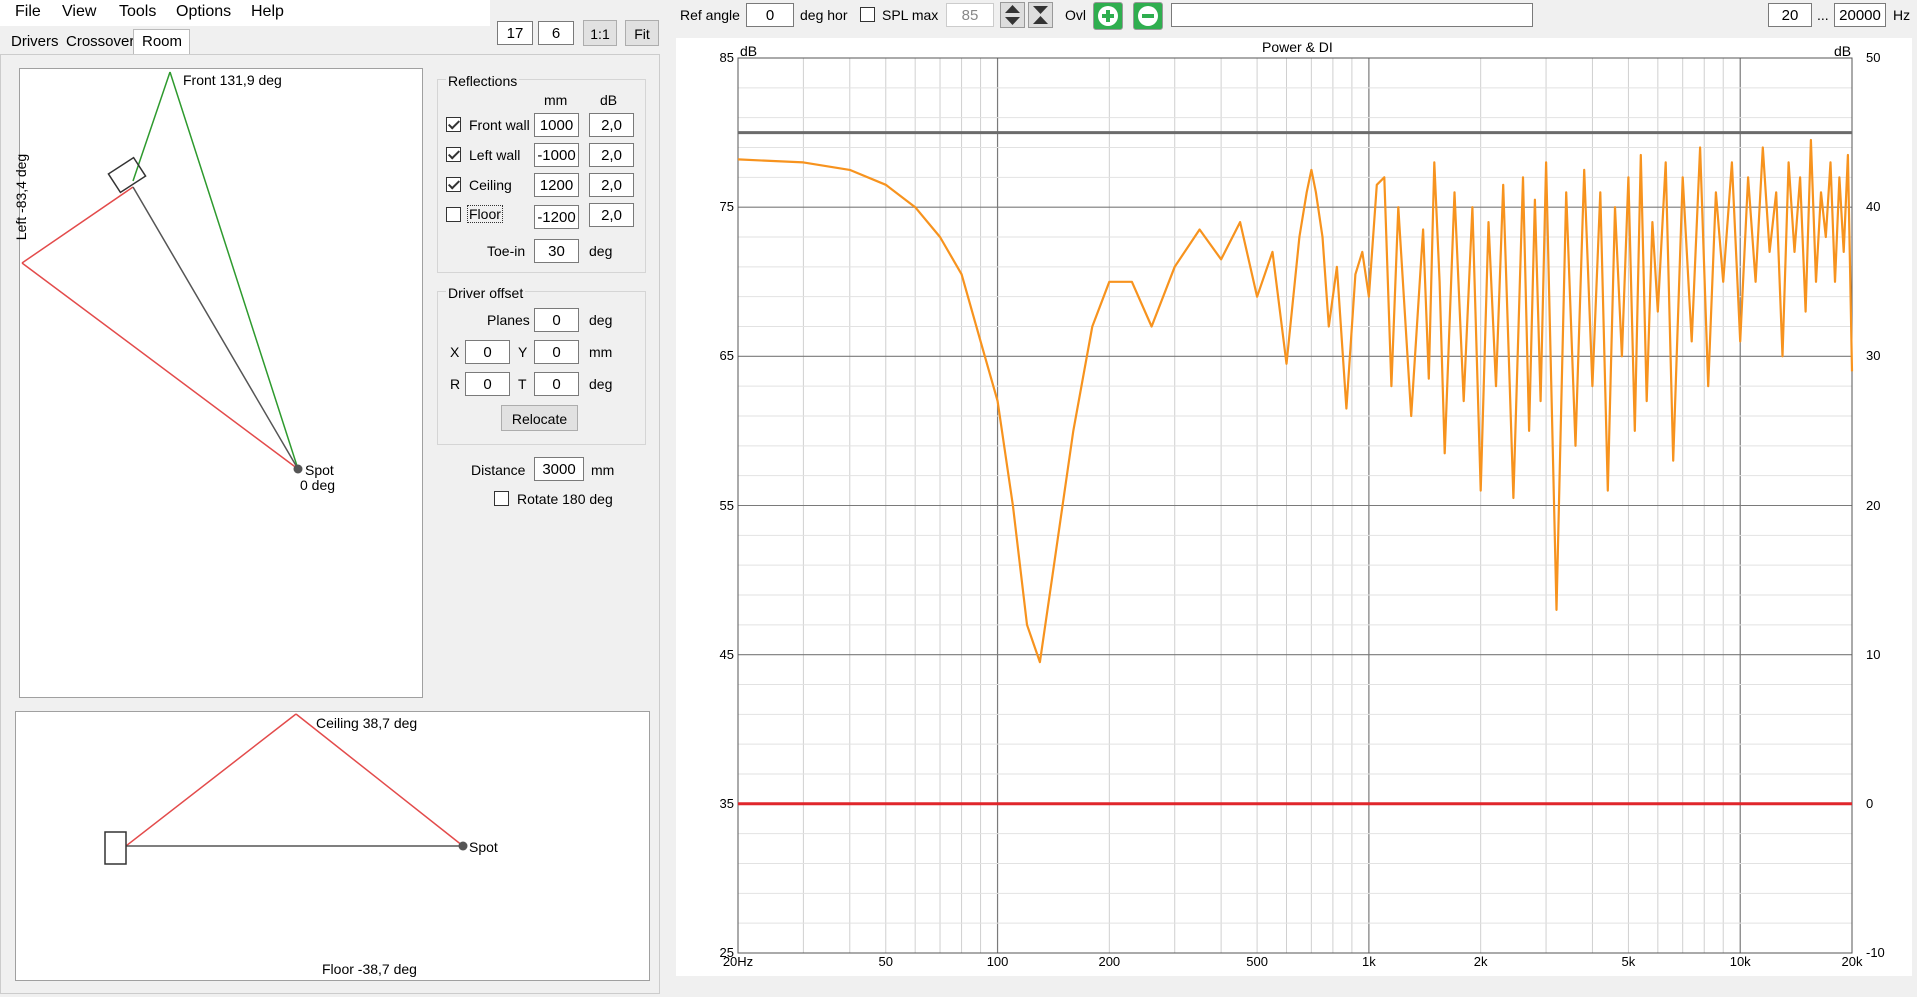 This screenshot has height=997, width=1917. Describe the element at coordinates (556, 33) in the screenshot. I see `num-field-2: 6` at that location.